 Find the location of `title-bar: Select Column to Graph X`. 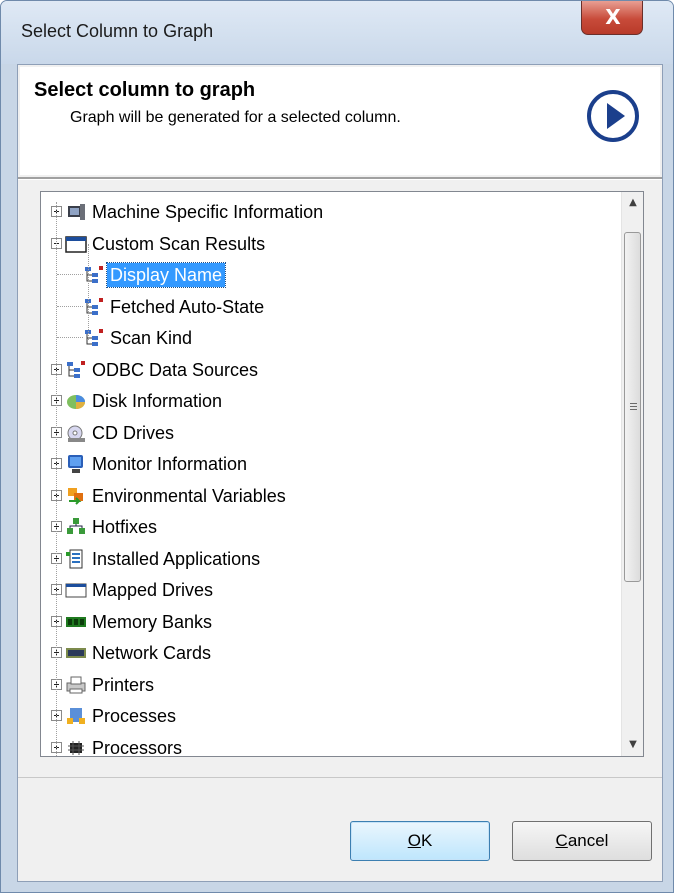

title-bar: Select Column to Graph X is located at coordinates (337, 32).